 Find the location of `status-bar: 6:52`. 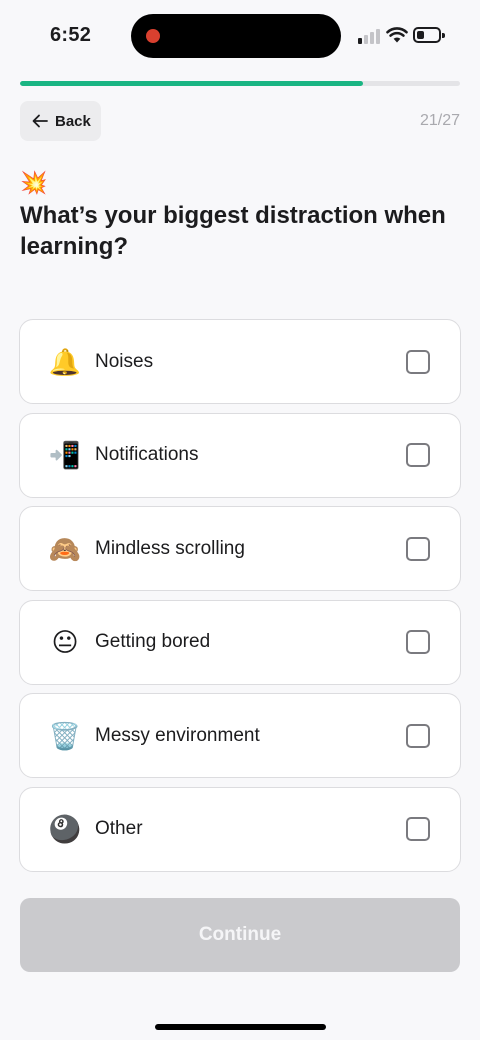

status-bar: 6:52 is located at coordinates (240, 36).